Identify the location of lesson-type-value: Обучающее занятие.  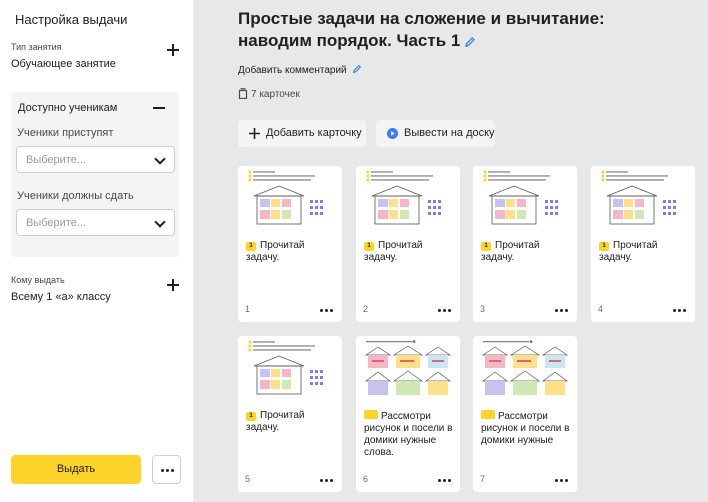
(63, 64).